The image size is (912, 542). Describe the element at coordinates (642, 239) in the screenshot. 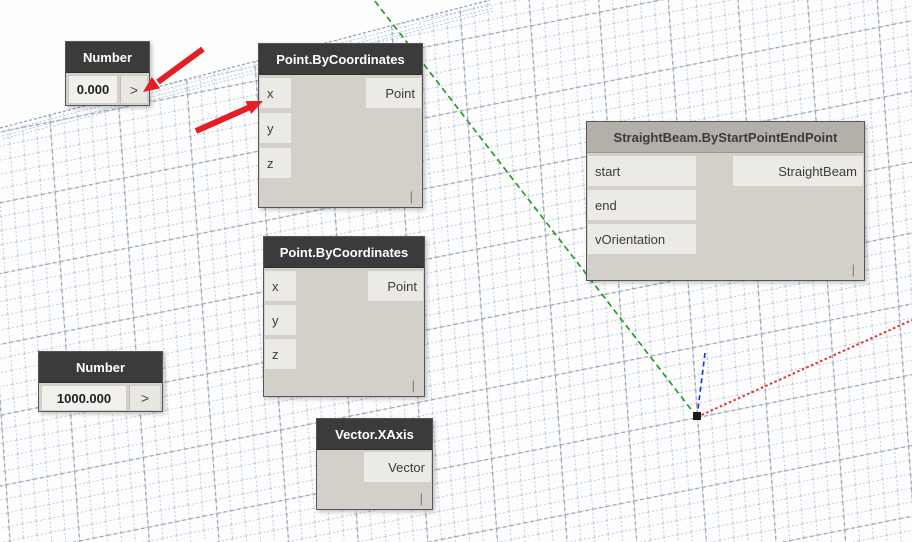

I see `input-port-vorientation: vOrientation` at that location.